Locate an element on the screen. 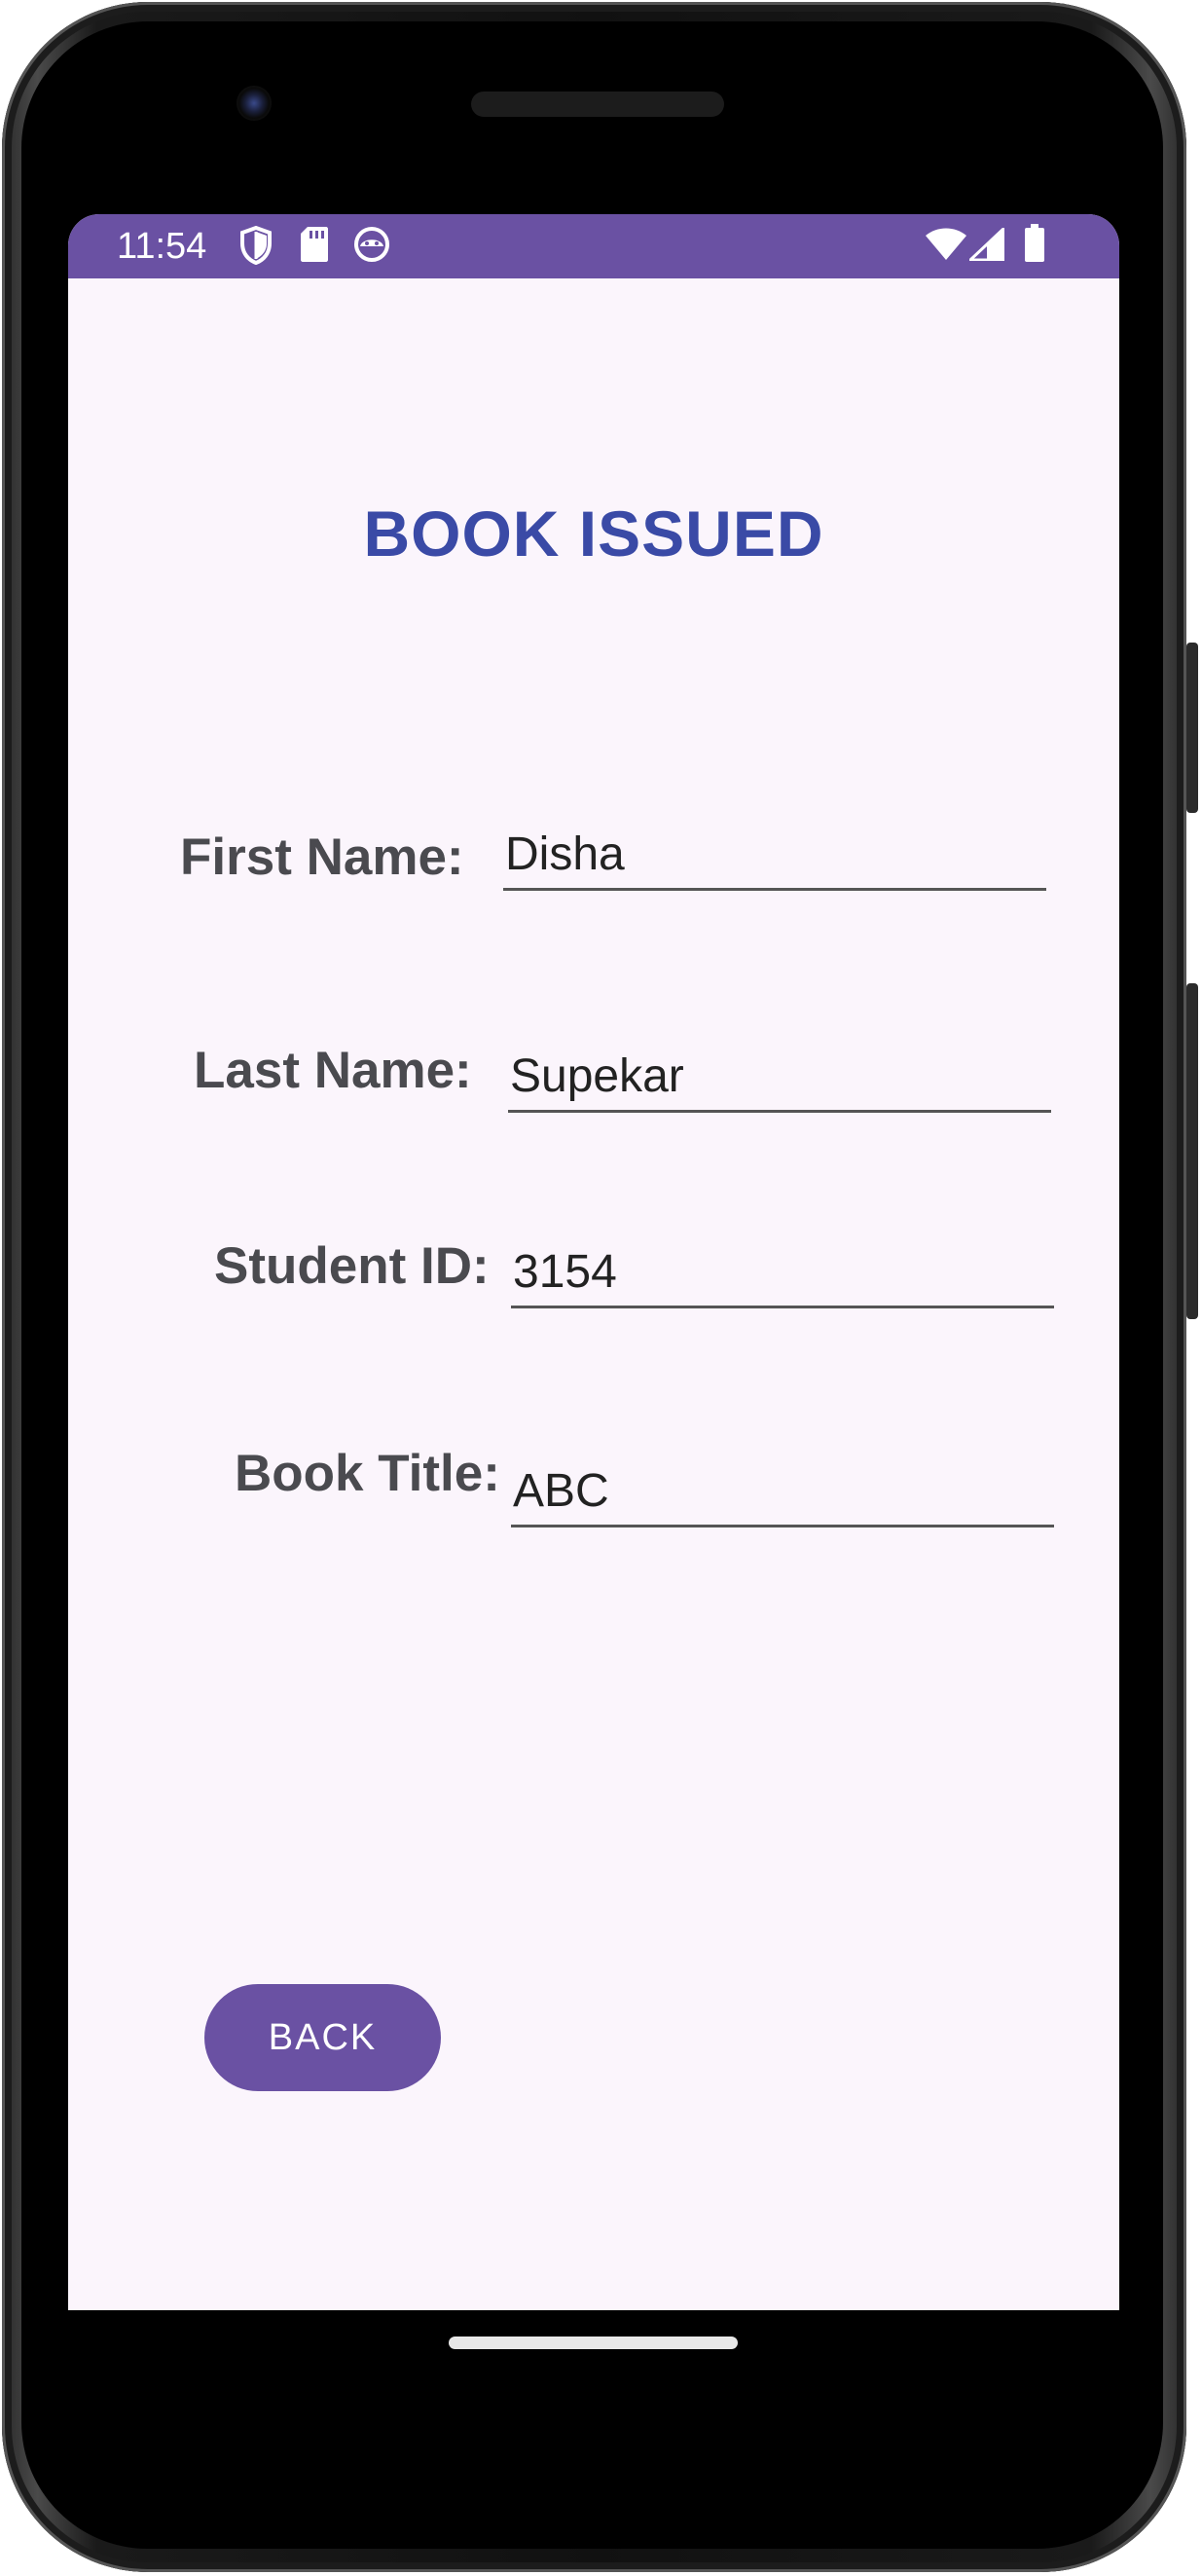  front-camera-icon is located at coordinates (254, 103).